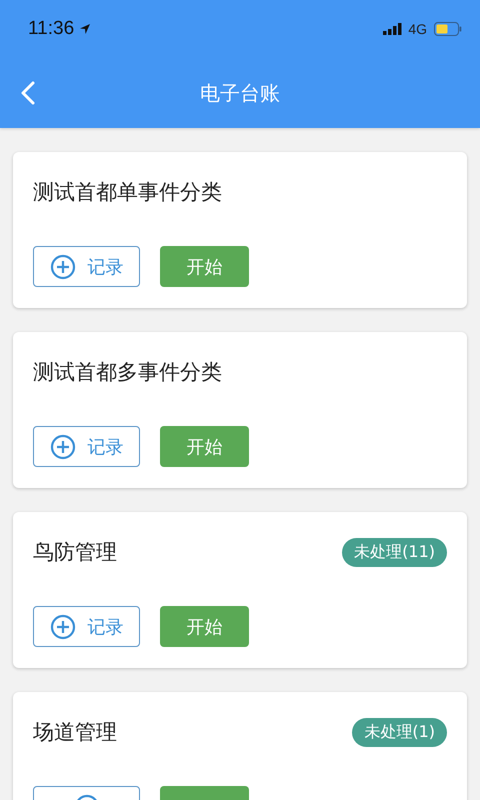 The width and height of the screenshot is (480, 800). Describe the element at coordinates (75, 552) in the screenshot. I see `card-title: 鸟防管理` at that location.